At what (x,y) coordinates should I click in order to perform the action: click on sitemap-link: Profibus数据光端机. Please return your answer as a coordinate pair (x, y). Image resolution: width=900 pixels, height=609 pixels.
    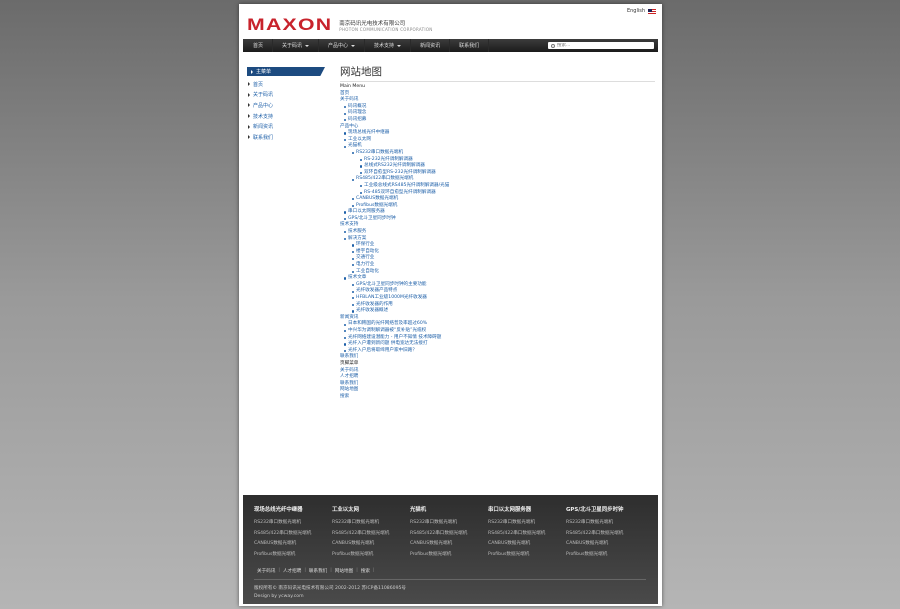
    Looking at the image, I should click on (376, 205).